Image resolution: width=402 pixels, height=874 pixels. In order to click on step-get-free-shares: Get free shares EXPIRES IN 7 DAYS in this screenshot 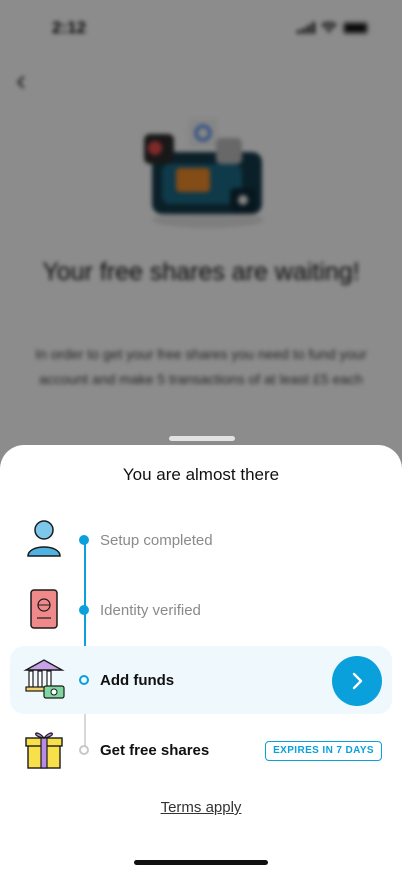, I will do `click(201, 750)`.